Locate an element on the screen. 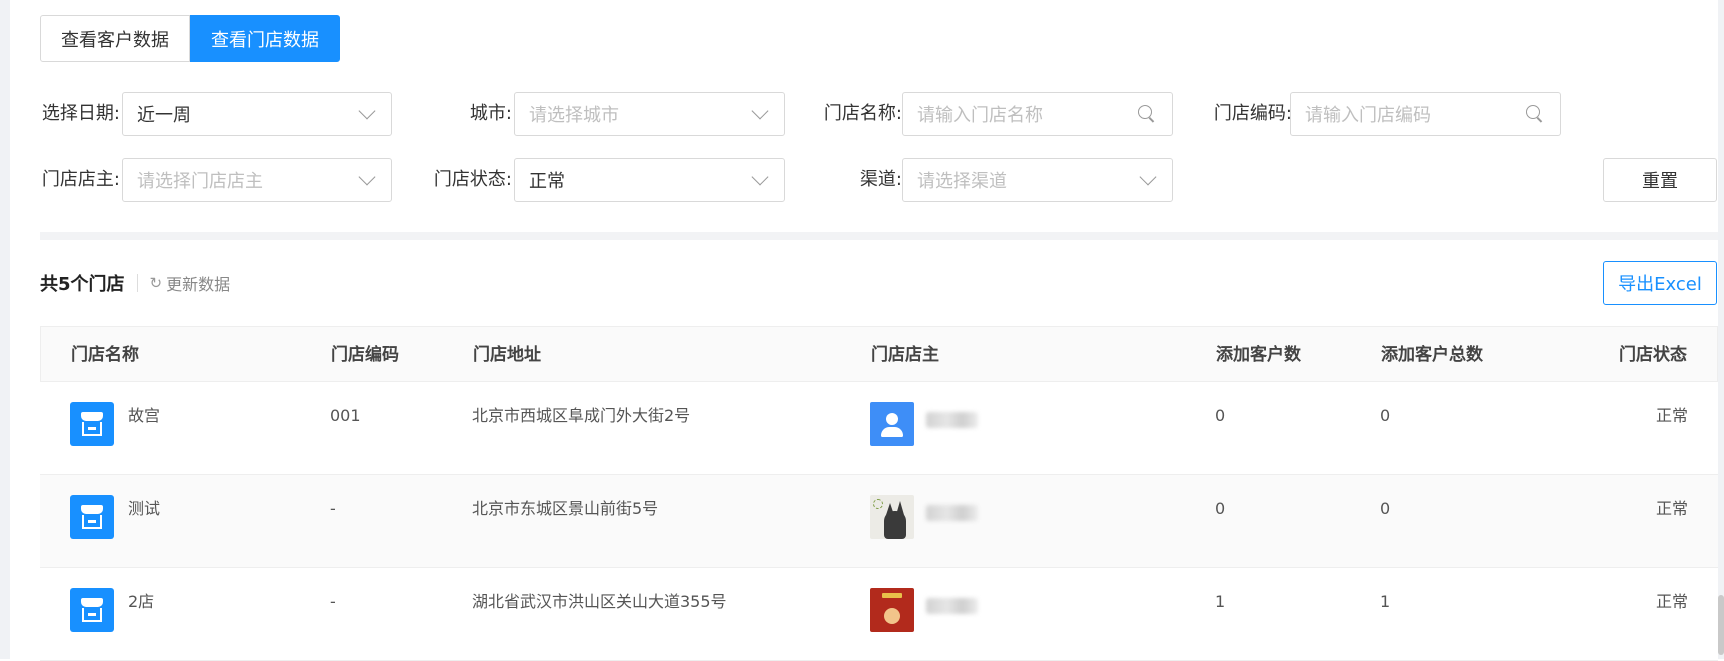 This screenshot has height=661, width=1724. table-row: 故宫 001 北京市西城区阜成门外大街2号 0 0 正常 is located at coordinates (879, 428).